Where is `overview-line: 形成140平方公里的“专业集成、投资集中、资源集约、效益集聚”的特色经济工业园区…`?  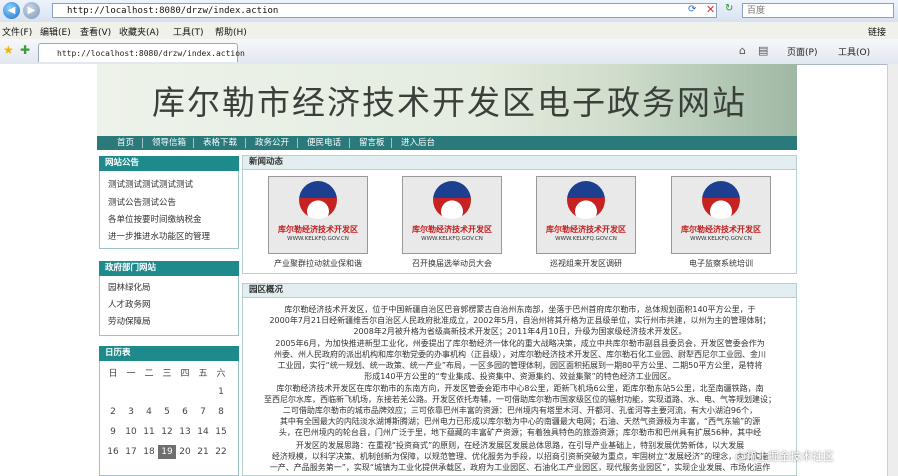 overview-line: 形成140平方公里的“专业集成、投资集中、资源集约、效益集聚”的特色经济工业园区… is located at coordinates (520, 376).